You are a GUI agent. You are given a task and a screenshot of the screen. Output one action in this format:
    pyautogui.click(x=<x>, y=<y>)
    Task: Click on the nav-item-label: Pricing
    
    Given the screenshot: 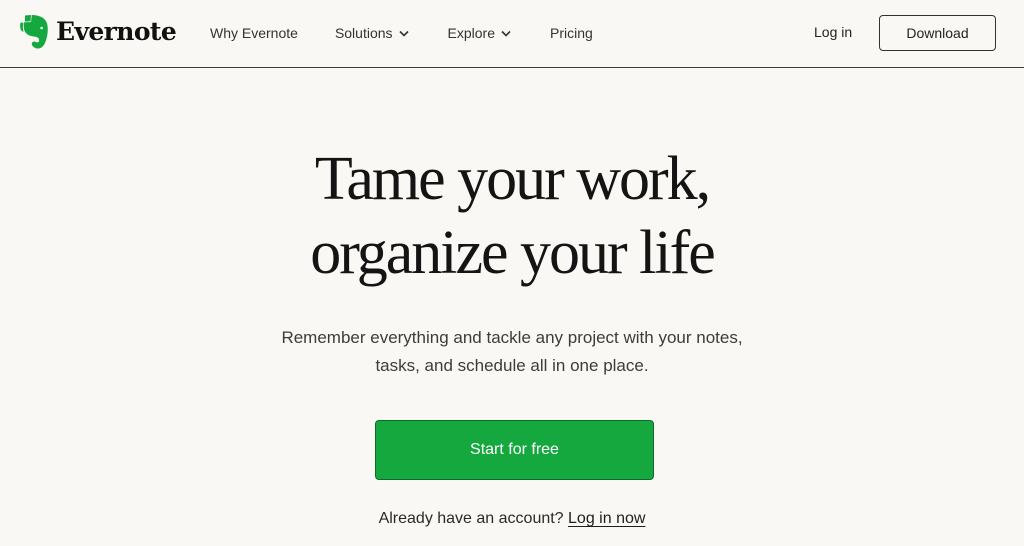 What is the action you would take?
    pyautogui.click(x=571, y=33)
    